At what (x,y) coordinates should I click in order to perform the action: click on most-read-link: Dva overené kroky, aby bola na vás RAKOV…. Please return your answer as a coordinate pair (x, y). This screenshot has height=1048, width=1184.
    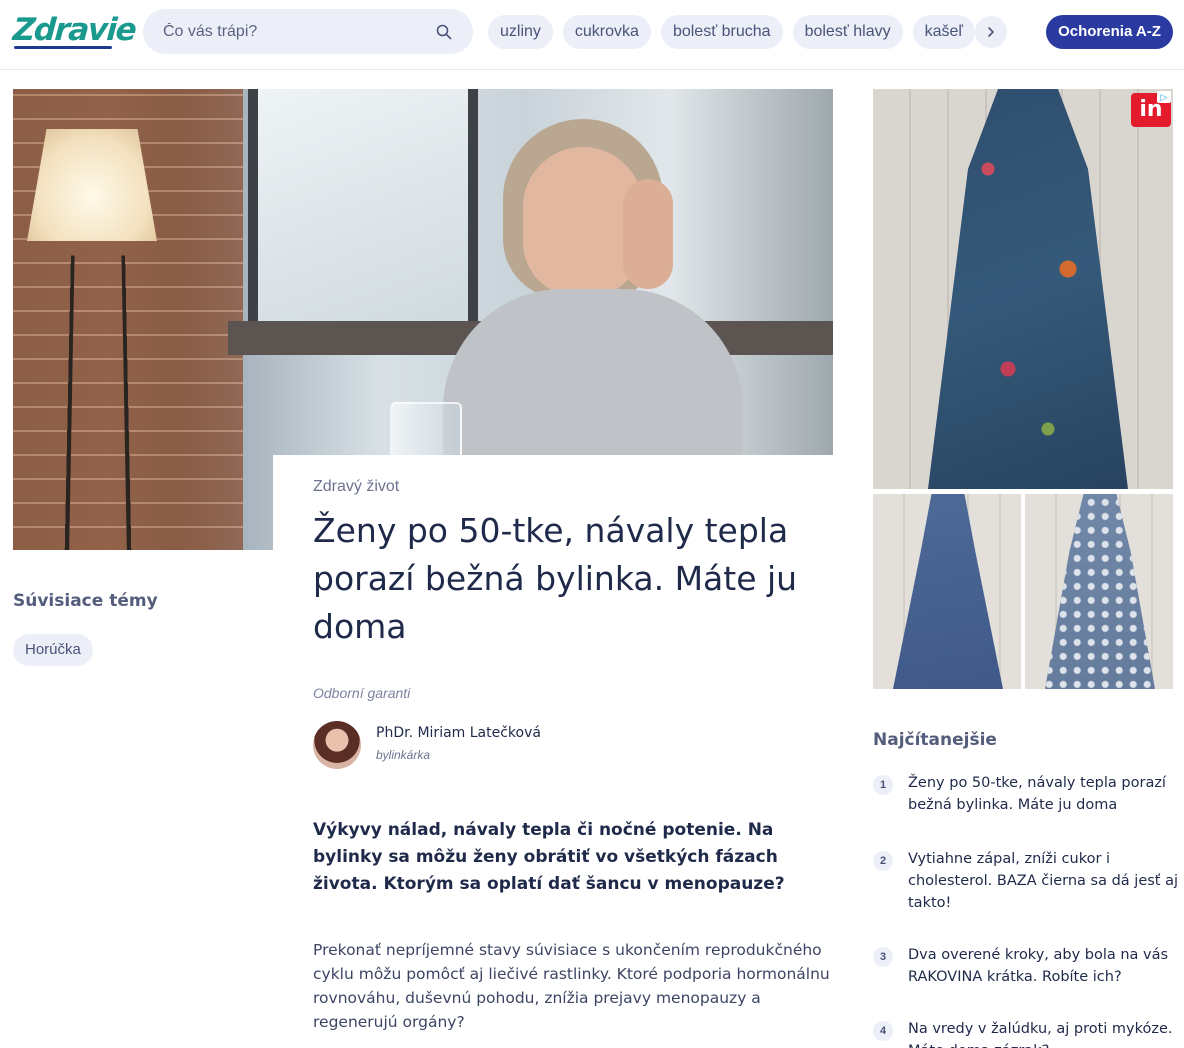
    Looking at the image, I should click on (1043, 966).